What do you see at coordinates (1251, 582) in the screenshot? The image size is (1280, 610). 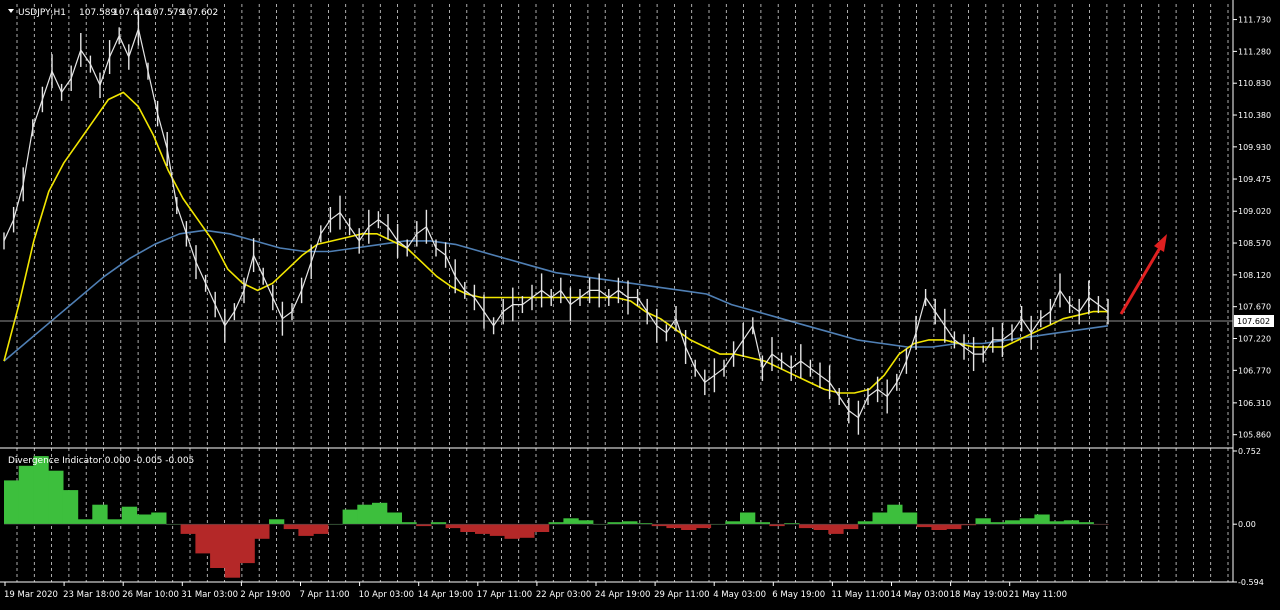 I see `indicator-tick-label: -0.594` at bounding box center [1251, 582].